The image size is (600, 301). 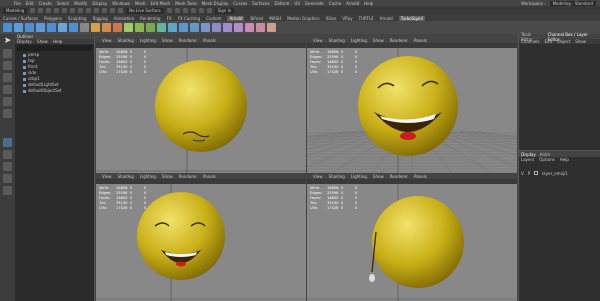 I want to click on render-settings-icon, so click(x=193, y=10).